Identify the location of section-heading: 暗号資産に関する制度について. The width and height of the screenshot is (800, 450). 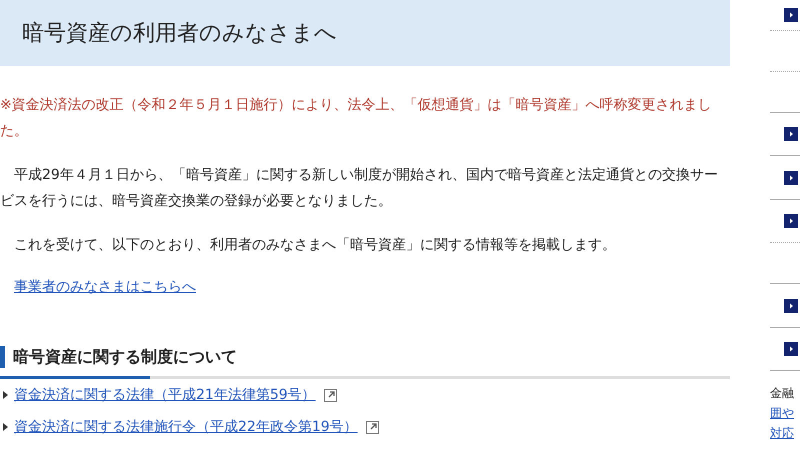
(365, 357).